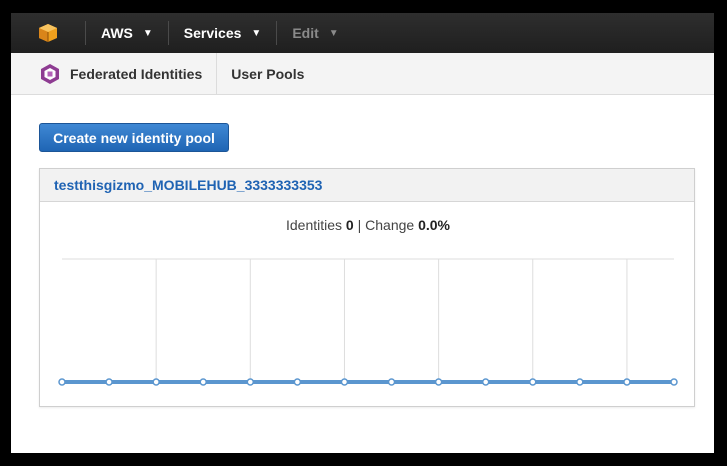 The width and height of the screenshot is (727, 466). What do you see at coordinates (212, 33) in the screenshot?
I see `nav-services-label: Services` at bounding box center [212, 33].